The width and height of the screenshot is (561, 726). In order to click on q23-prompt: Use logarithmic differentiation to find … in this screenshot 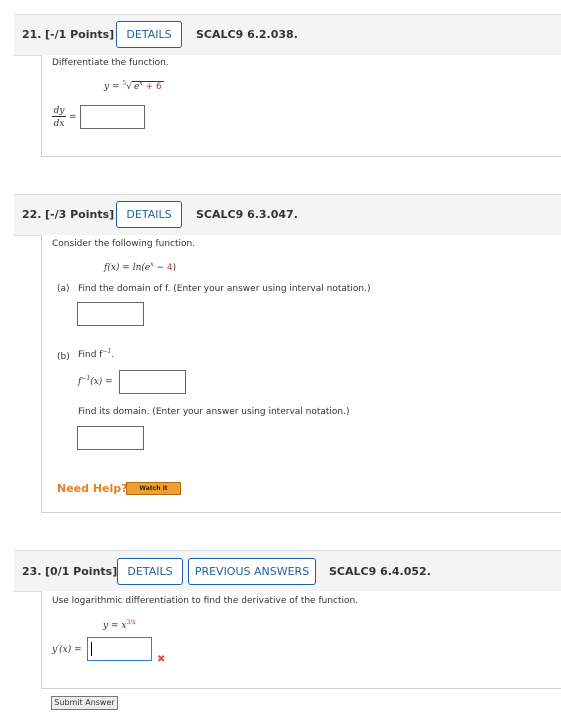, I will do `click(205, 601)`.